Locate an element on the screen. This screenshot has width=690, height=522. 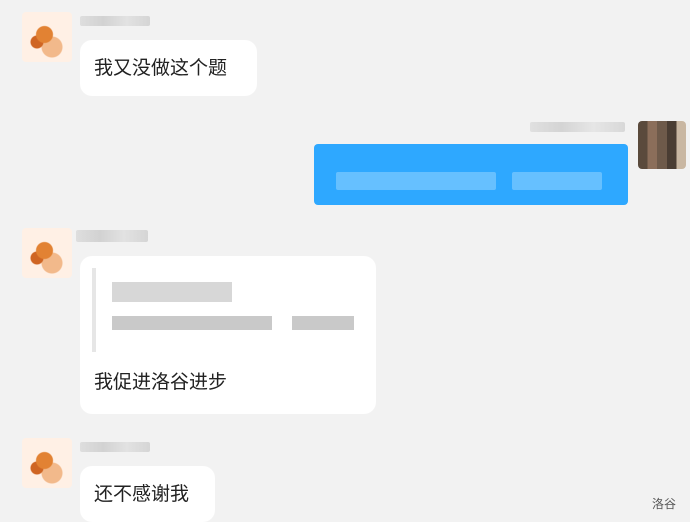
message-bubble: 我促进洛谷进步 is located at coordinates (228, 335).